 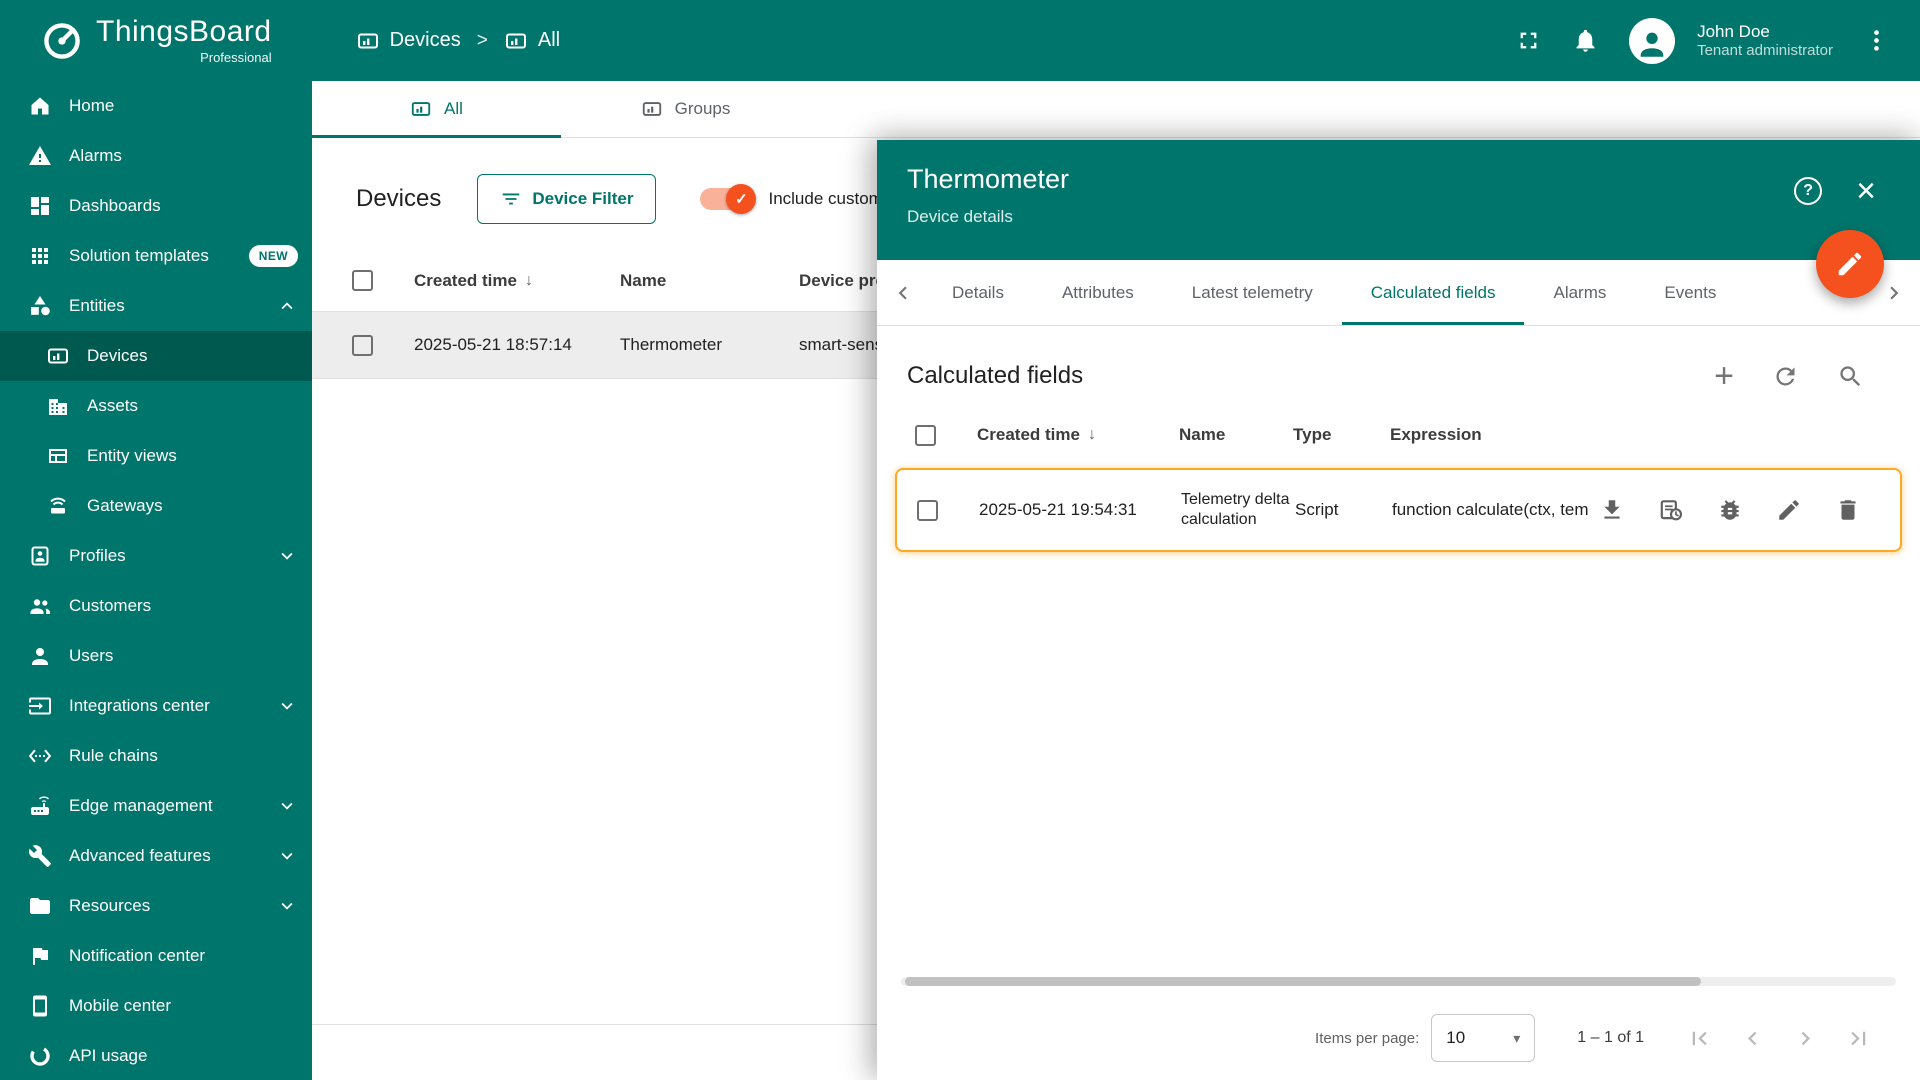 What do you see at coordinates (1789, 510) in the screenshot?
I see `edit-pencil-icon` at bounding box center [1789, 510].